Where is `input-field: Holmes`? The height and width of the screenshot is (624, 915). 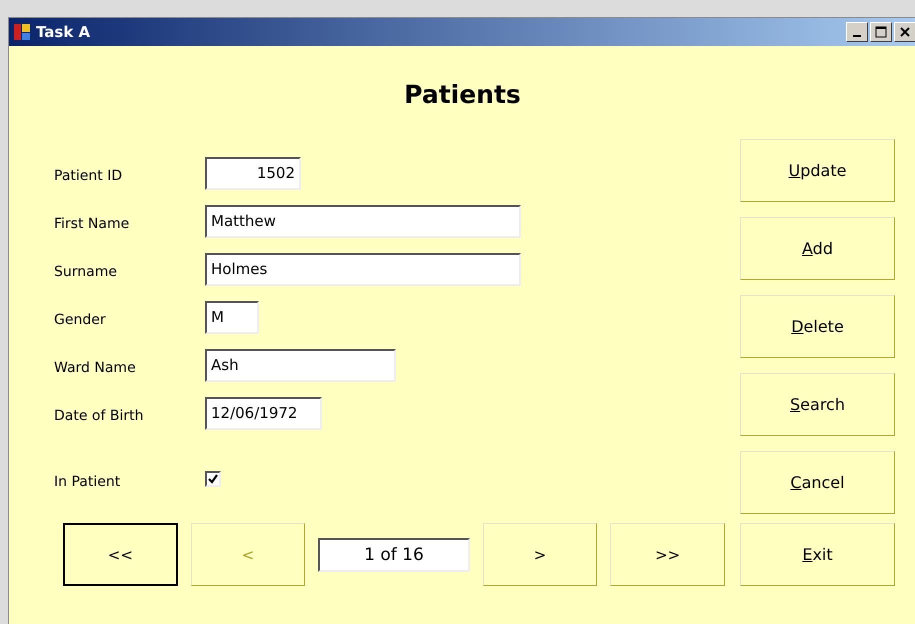
input-field: Holmes is located at coordinates (363, 269).